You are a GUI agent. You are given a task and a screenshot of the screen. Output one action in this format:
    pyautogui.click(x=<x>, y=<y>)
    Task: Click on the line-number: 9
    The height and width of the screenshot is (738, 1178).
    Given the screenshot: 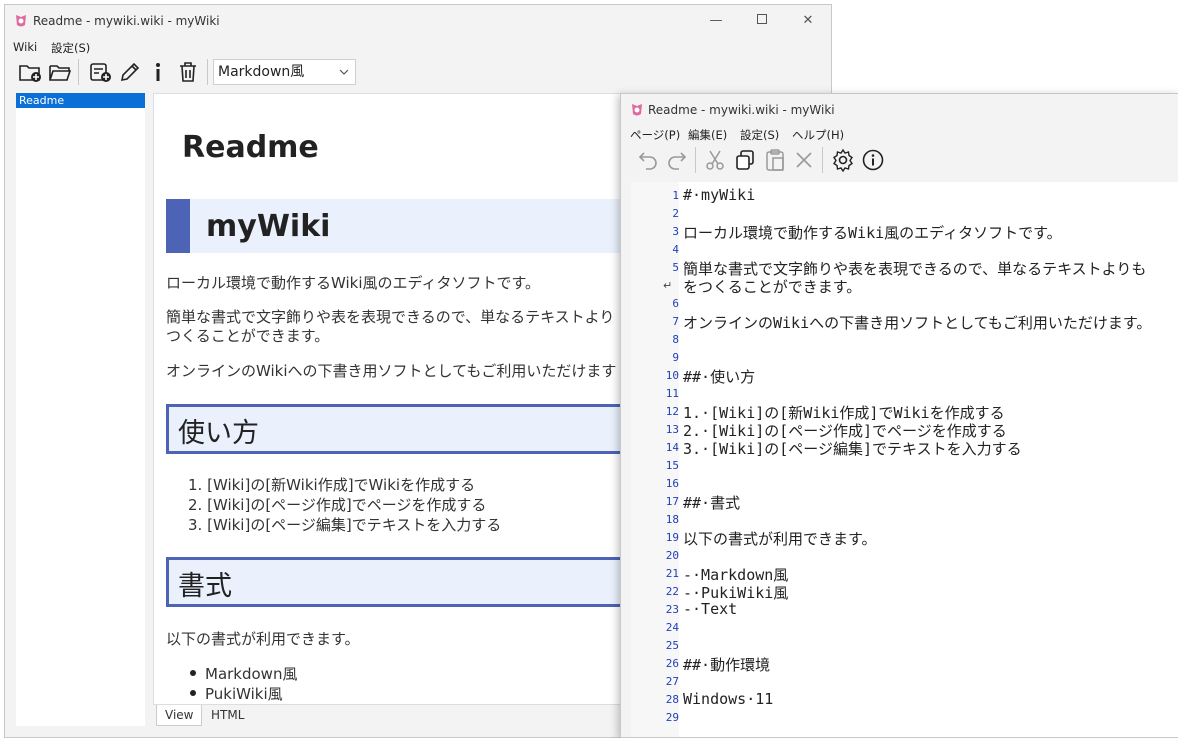 What is the action you would take?
    pyautogui.click(x=675, y=357)
    